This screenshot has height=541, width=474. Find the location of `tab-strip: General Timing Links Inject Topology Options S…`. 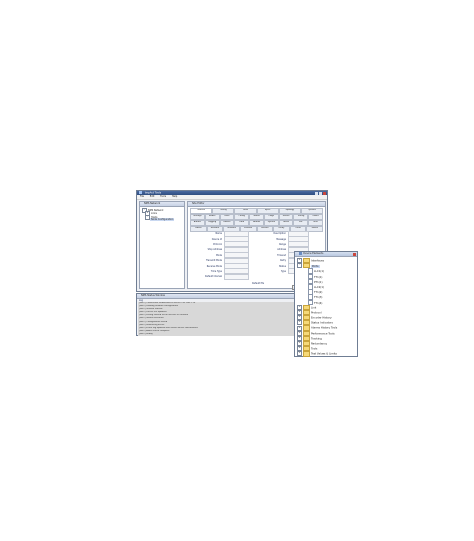

tab-strip: General Timing Links Inject Topology Options S… is located at coordinates (256, 219).